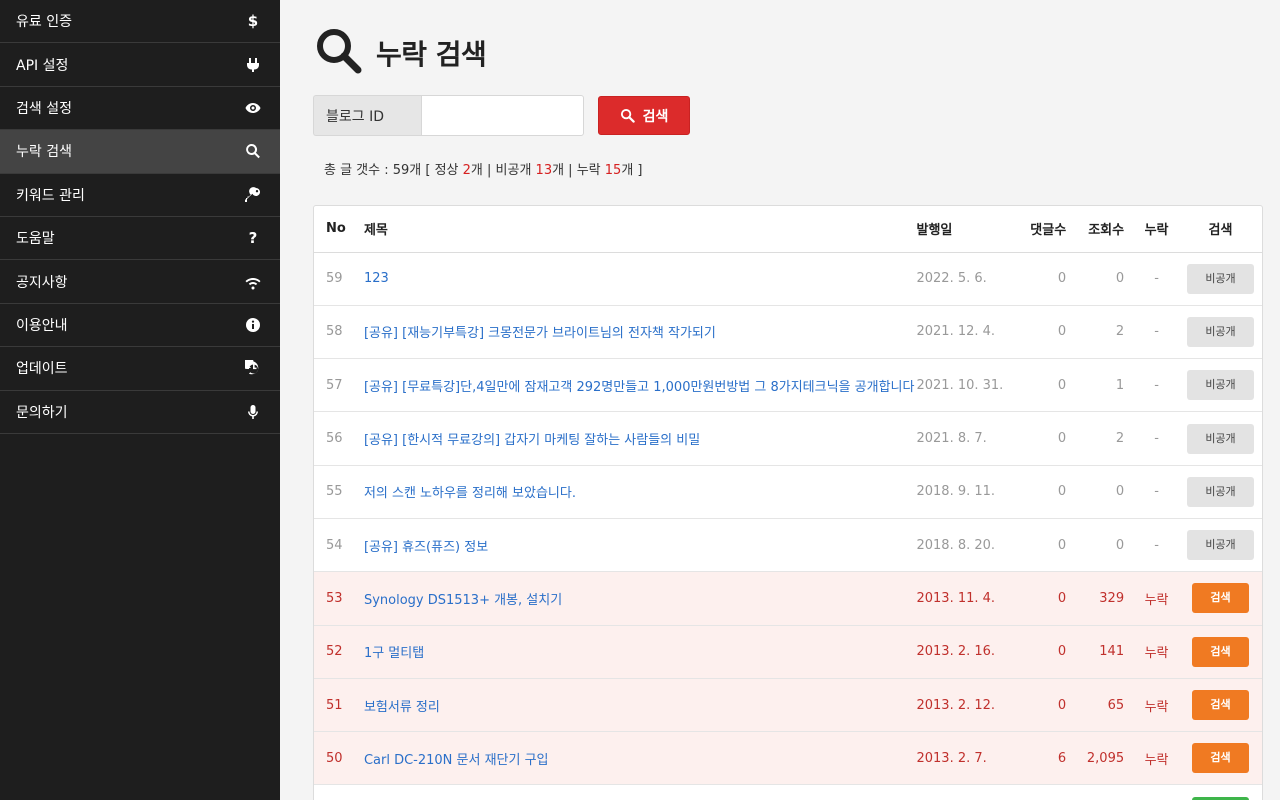  What do you see at coordinates (367, 115) in the screenshot?
I see `blog-id-label: 블로그 ID` at bounding box center [367, 115].